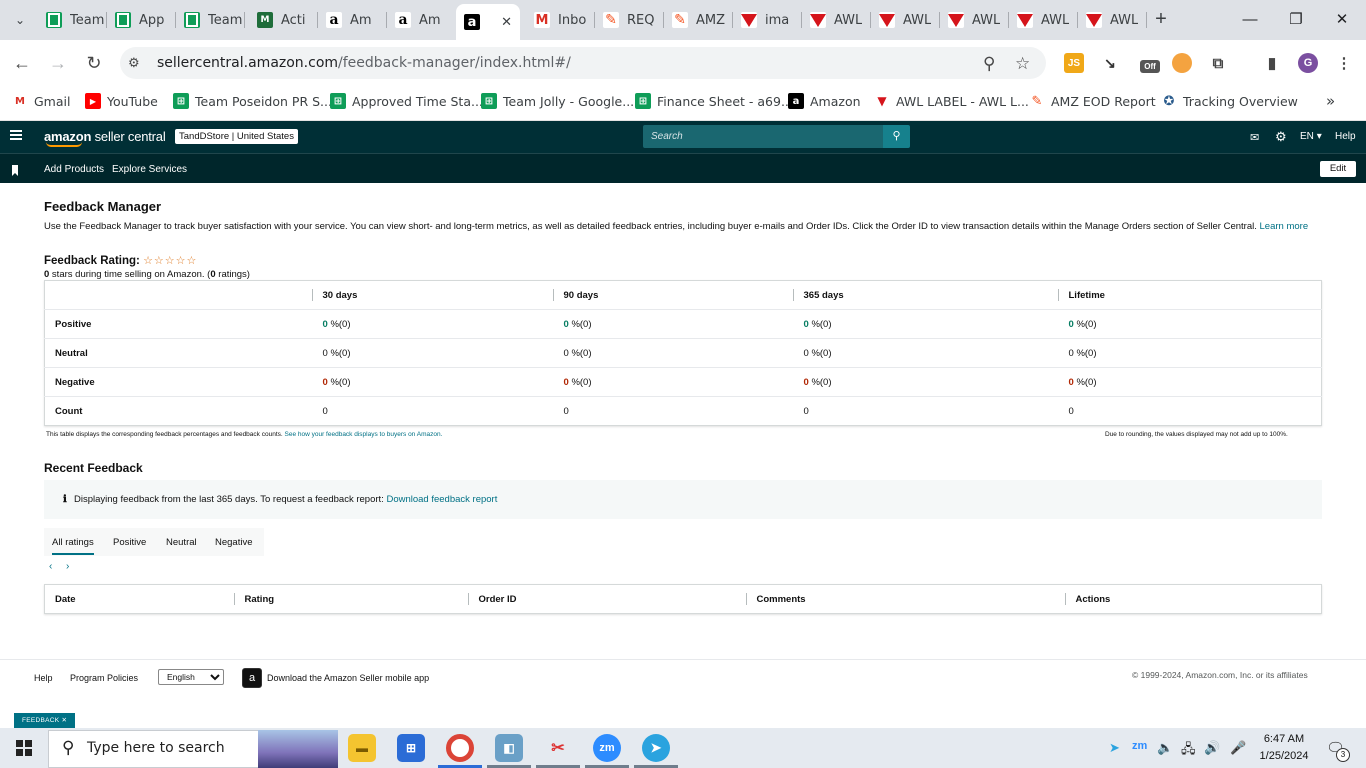  What do you see at coordinates (989, 64) in the screenshot?
I see `zoom-icon: ⚲` at bounding box center [989, 64].